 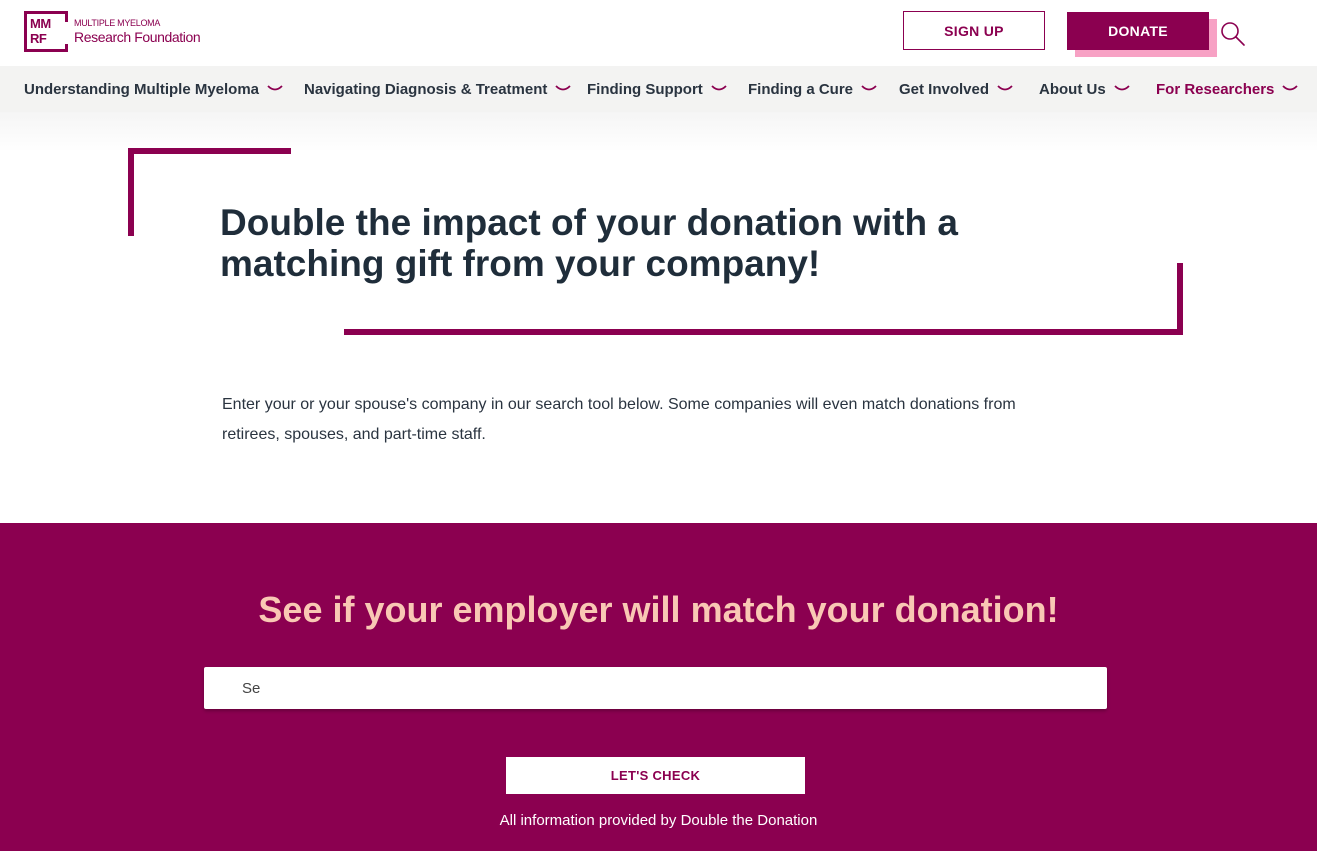 What do you see at coordinates (645, 89) in the screenshot?
I see `nav-item-label: Finding Support` at bounding box center [645, 89].